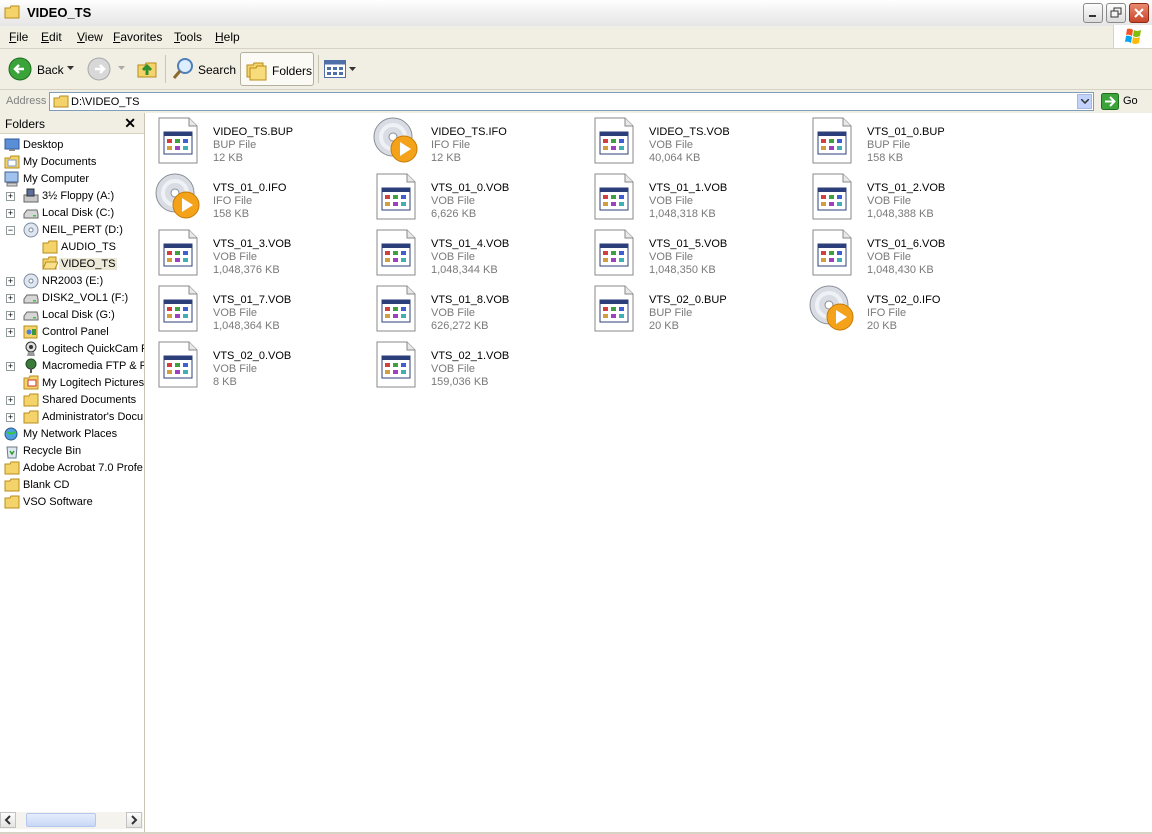 This screenshot has width=1152, height=834. What do you see at coordinates (1116, 13) in the screenshot?
I see `restore-button` at bounding box center [1116, 13].